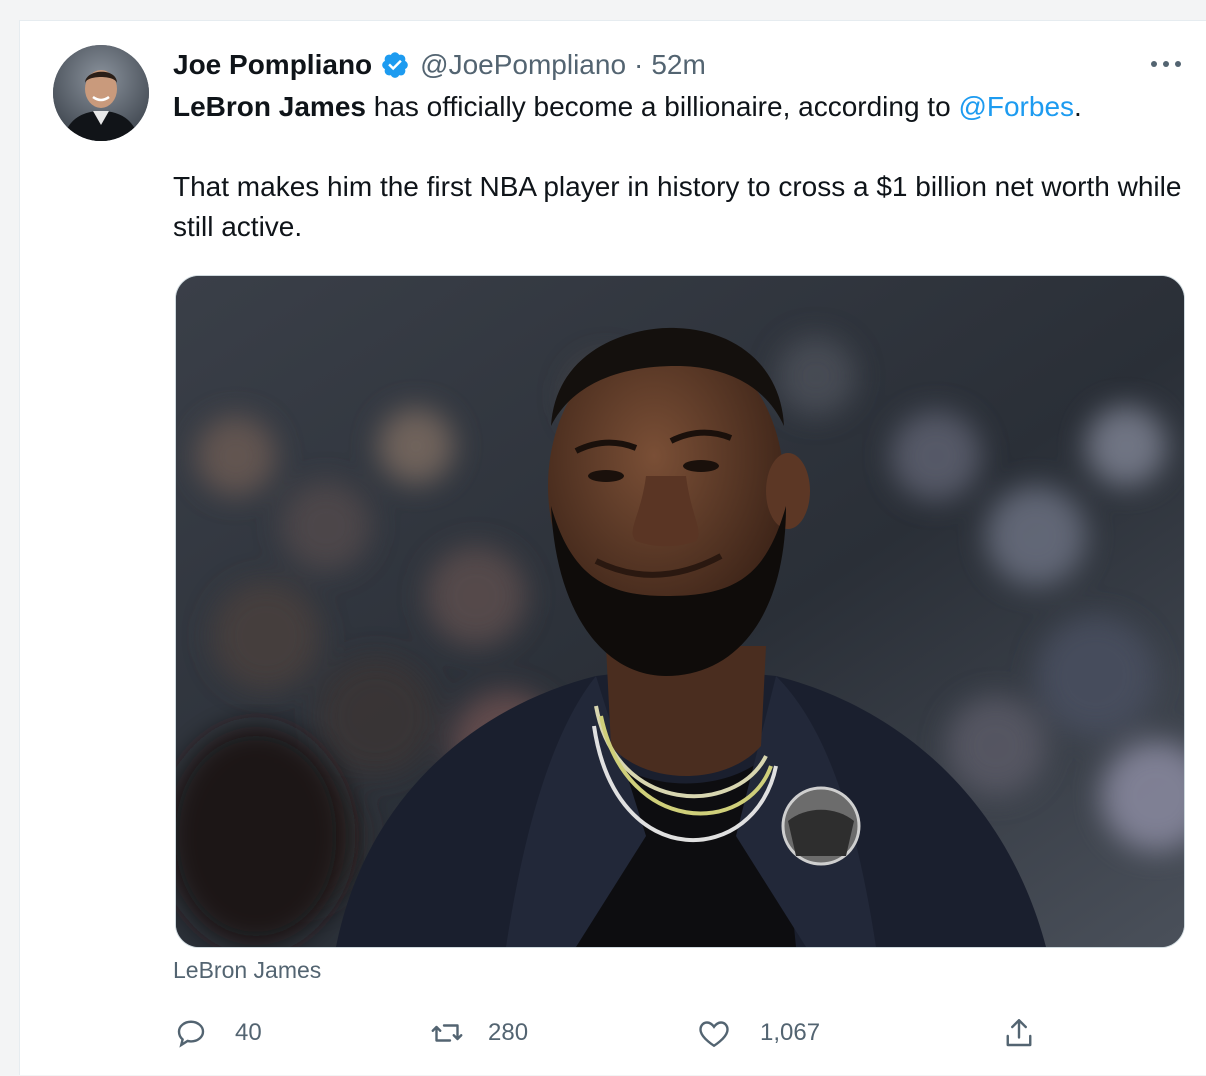 The height and width of the screenshot is (1076, 1206). What do you see at coordinates (508, 1032) in the screenshot?
I see `retweet-count: 280` at bounding box center [508, 1032].